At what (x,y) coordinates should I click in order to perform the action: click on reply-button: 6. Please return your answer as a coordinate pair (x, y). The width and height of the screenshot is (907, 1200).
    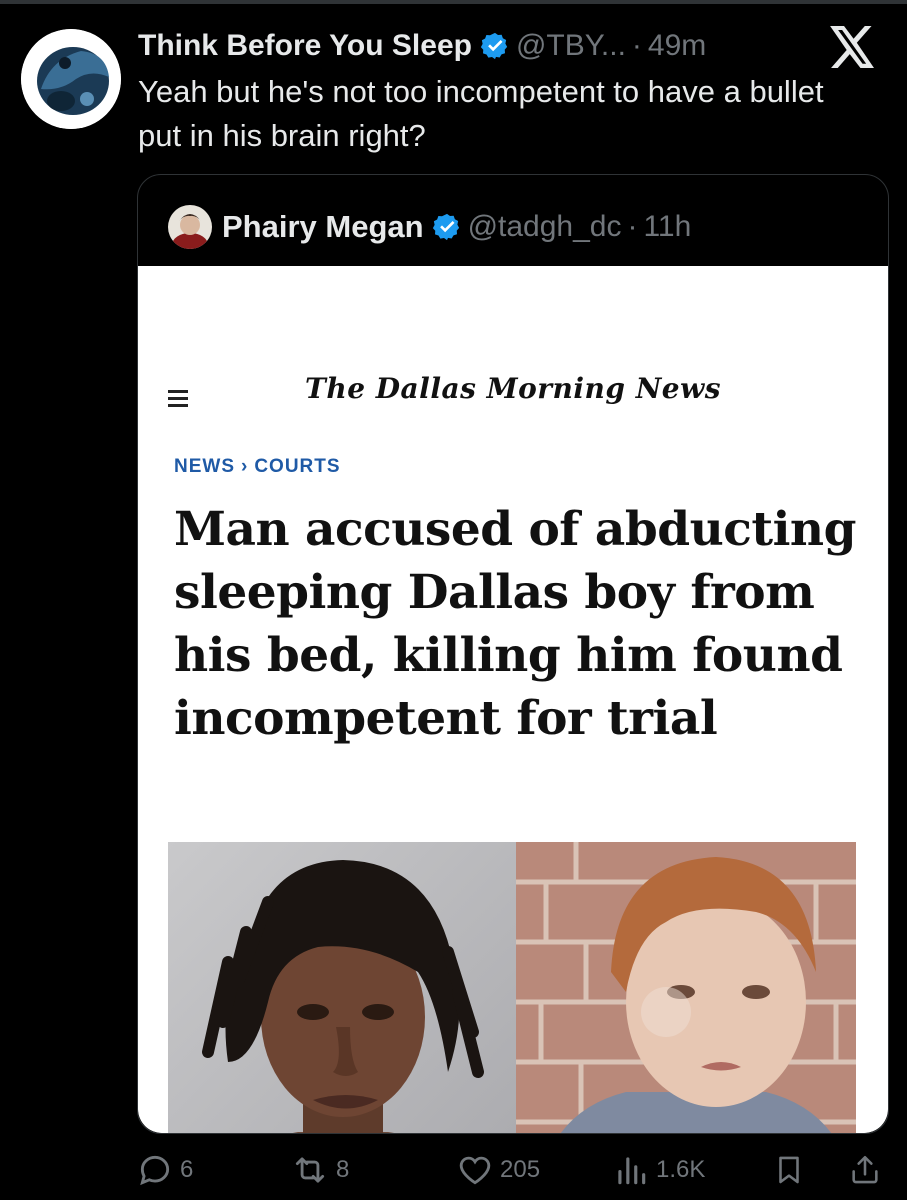
    Looking at the image, I should click on (164, 1170).